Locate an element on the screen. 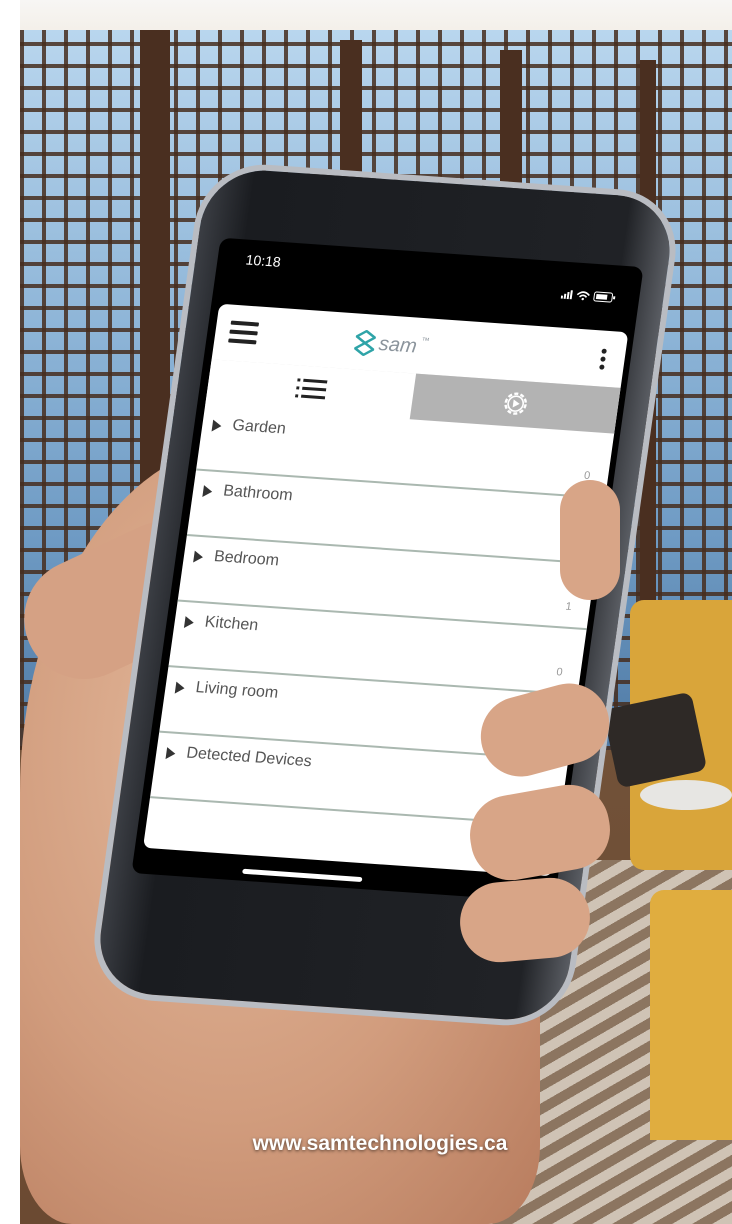 The image size is (732, 1224). signal-wifi-battery-icon is located at coordinates (588, 296).